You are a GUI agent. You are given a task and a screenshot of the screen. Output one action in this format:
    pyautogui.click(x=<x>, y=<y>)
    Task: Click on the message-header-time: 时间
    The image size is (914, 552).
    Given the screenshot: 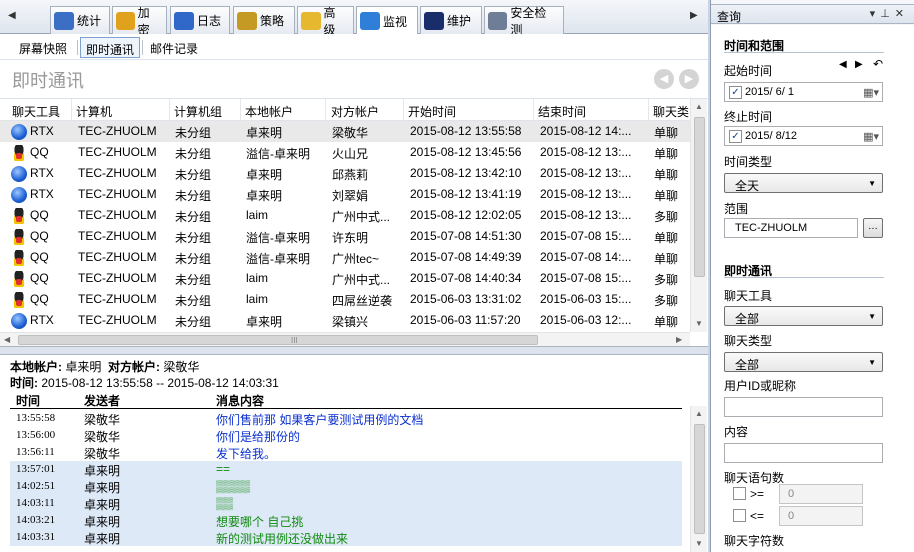 What is the action you would take?
    pyautogui.click(x=28, y=401)
    